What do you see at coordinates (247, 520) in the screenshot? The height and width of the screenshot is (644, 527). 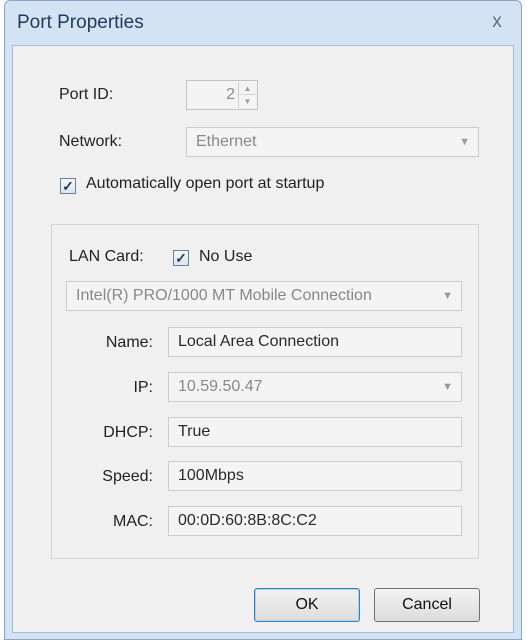 I see `mac-value: 00:0D:60:8B:8C:C2` at bounding box center [247, 520].